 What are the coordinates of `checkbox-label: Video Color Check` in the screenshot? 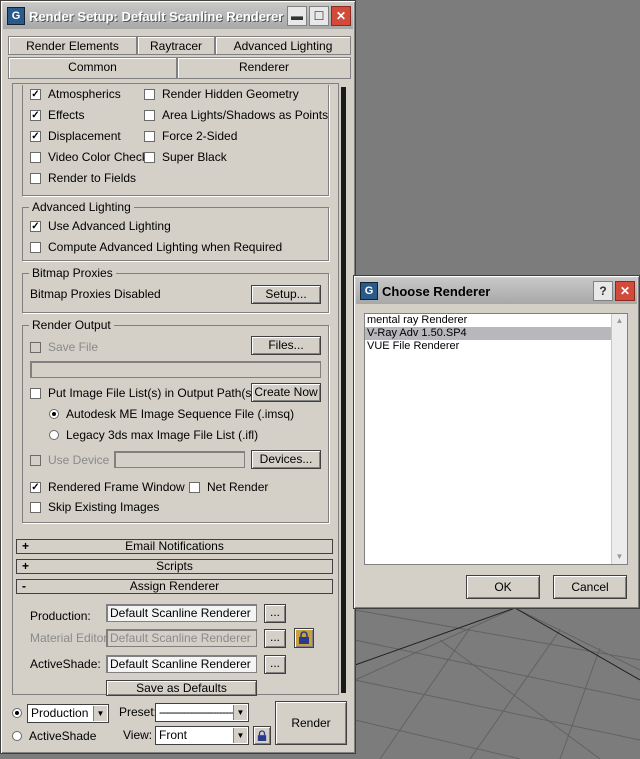 It's located at (98, 157).